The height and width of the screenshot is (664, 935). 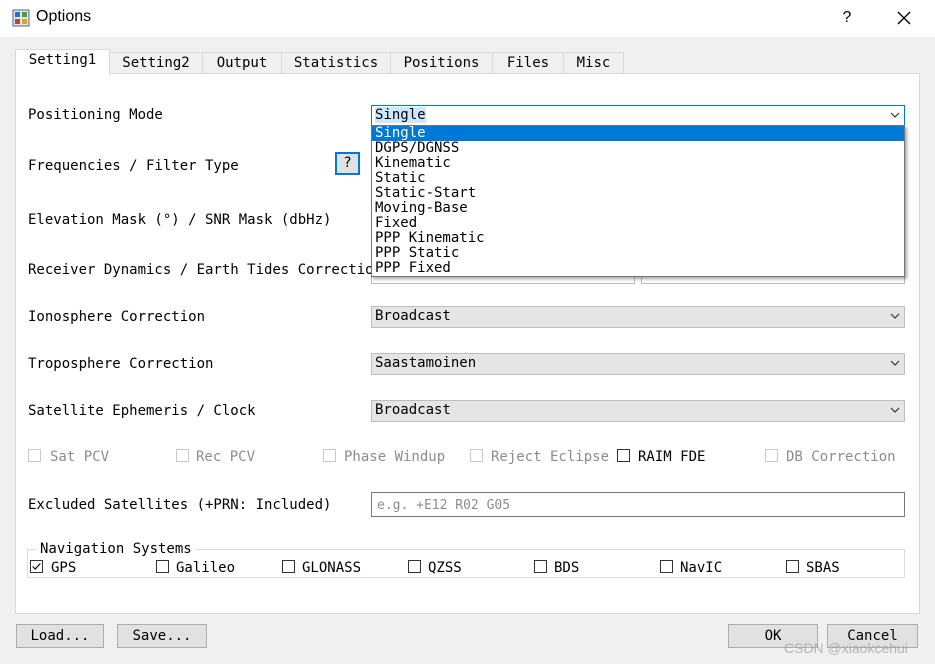 What do you see at coordinates (426, 363) in the screenshot?
I see `troposphere-value: Saastamoinen` at bounding box center [426, 363].